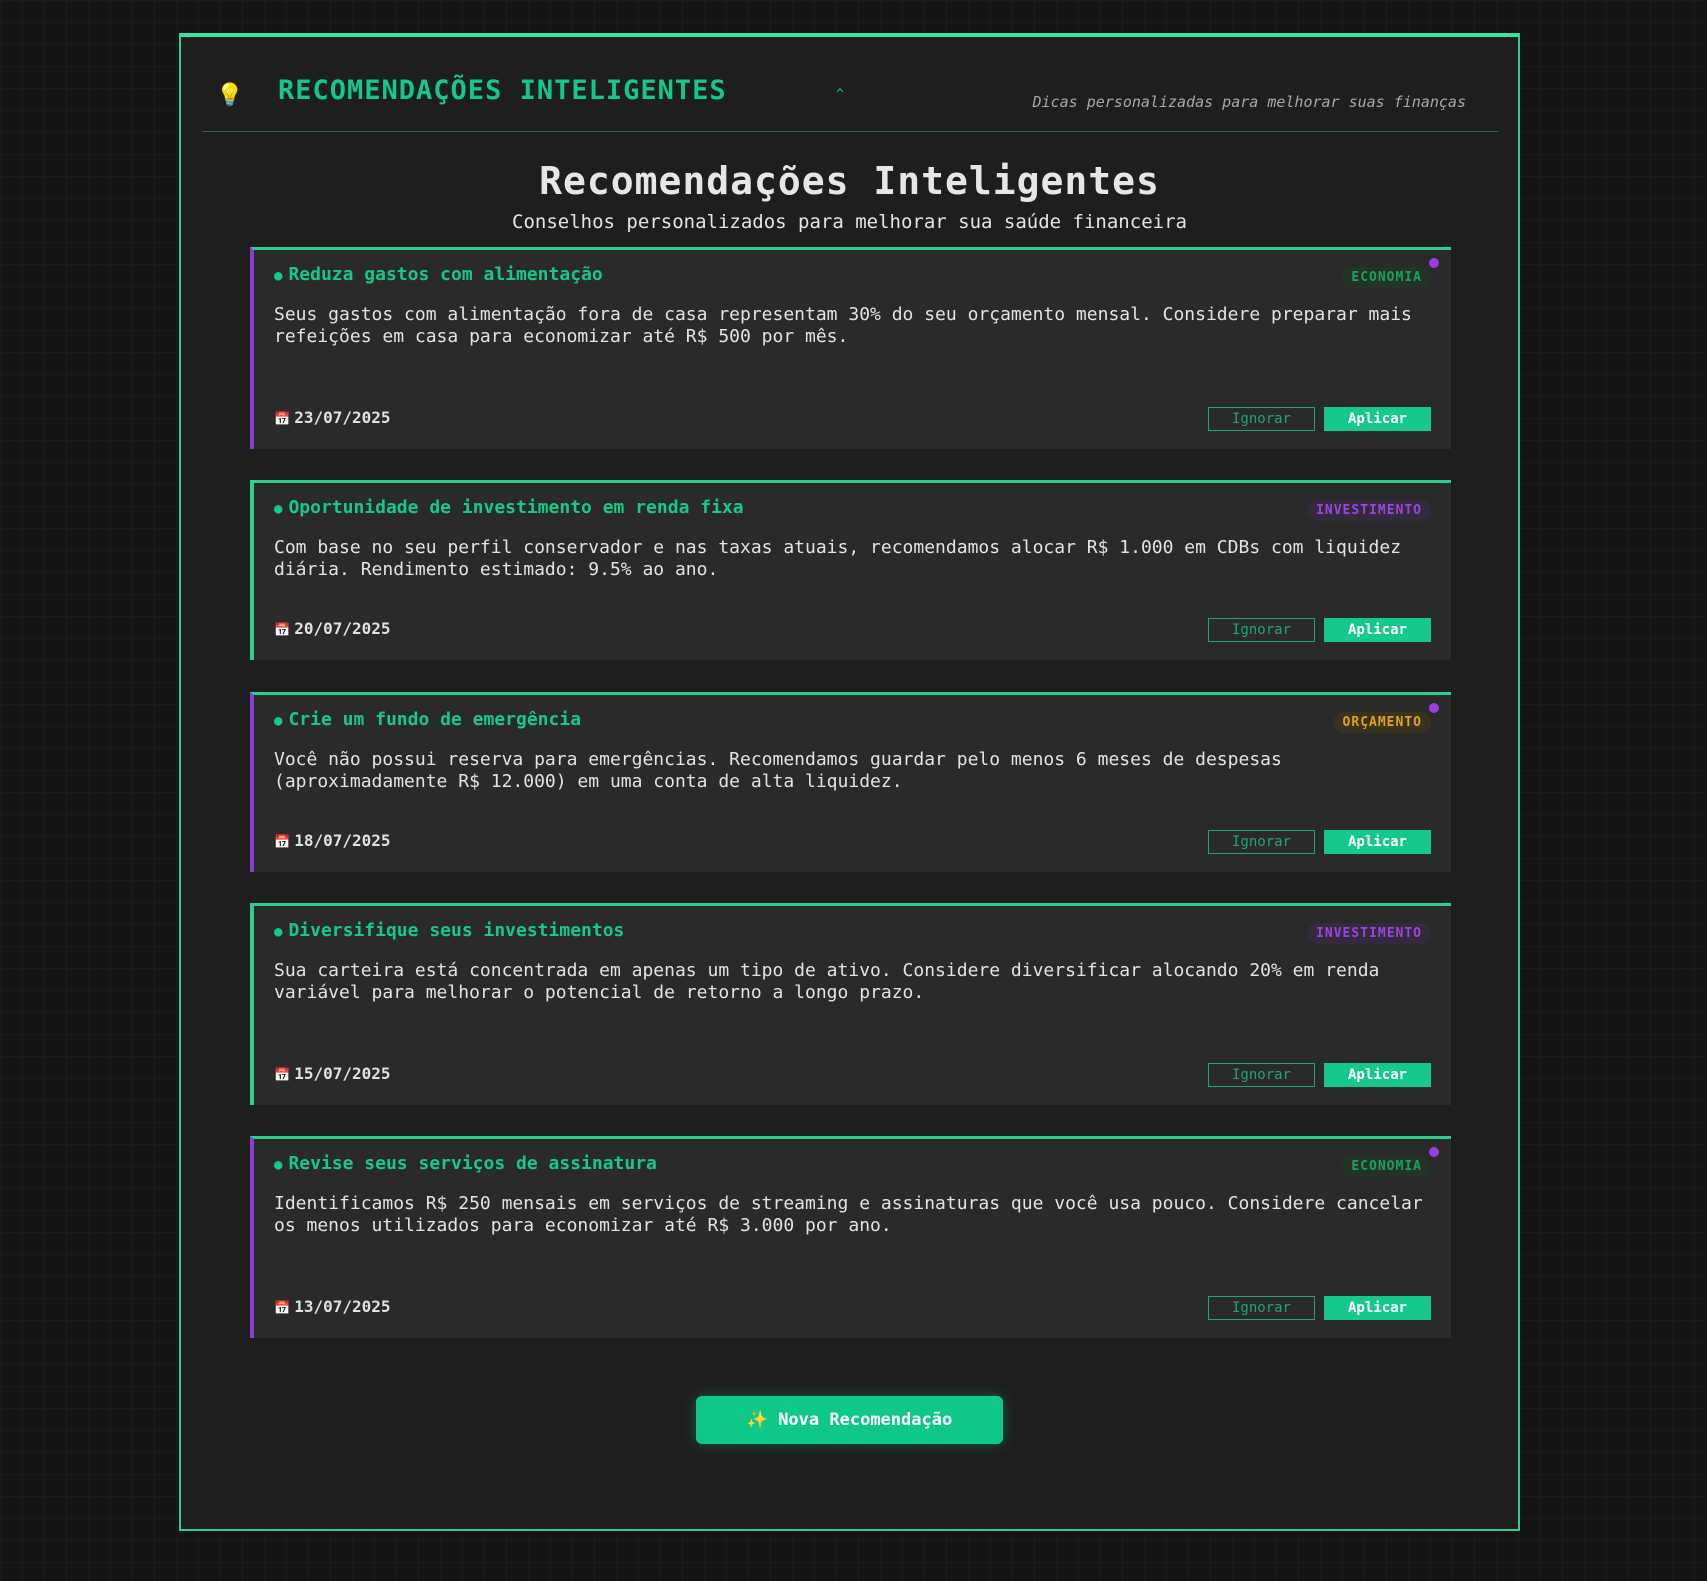  What do you see at coordinates (428, 719) in the screenshot?
I see `card-title: ● Crie um fundo de emergência` at bounding box center [428, 719].